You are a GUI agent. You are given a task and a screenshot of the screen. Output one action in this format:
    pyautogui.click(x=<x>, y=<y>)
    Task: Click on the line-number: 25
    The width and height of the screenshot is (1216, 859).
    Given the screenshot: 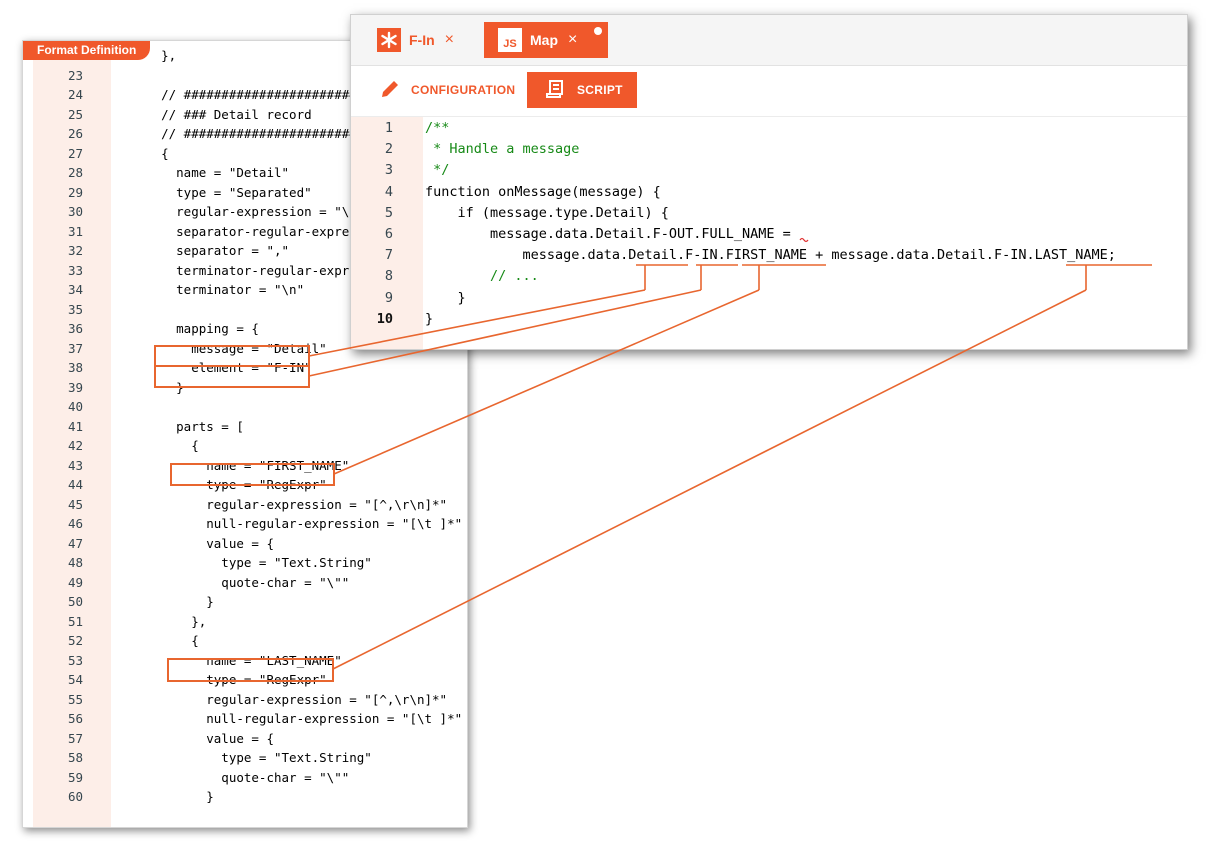 What is the action you would take?
    pyautogui.click(x=75, y=114)
    